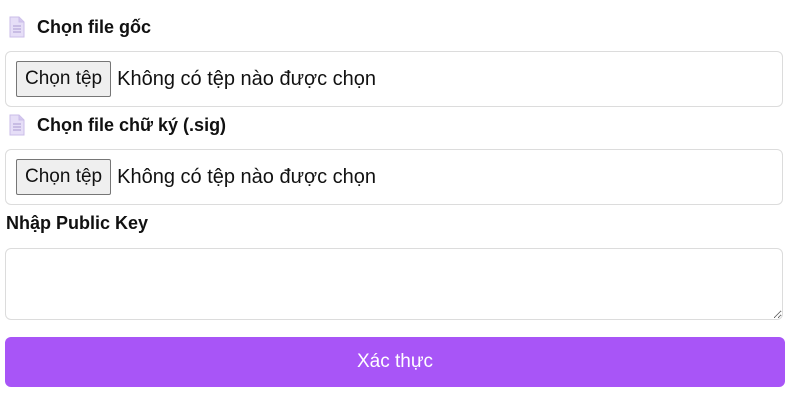 The height and width of the screenshot is (405, 790). What do you see at coordinates (247, 78) in the screenshot?
I see `original-file-status: Không có tệp nào được chọn` at bounding box center [247, 78].